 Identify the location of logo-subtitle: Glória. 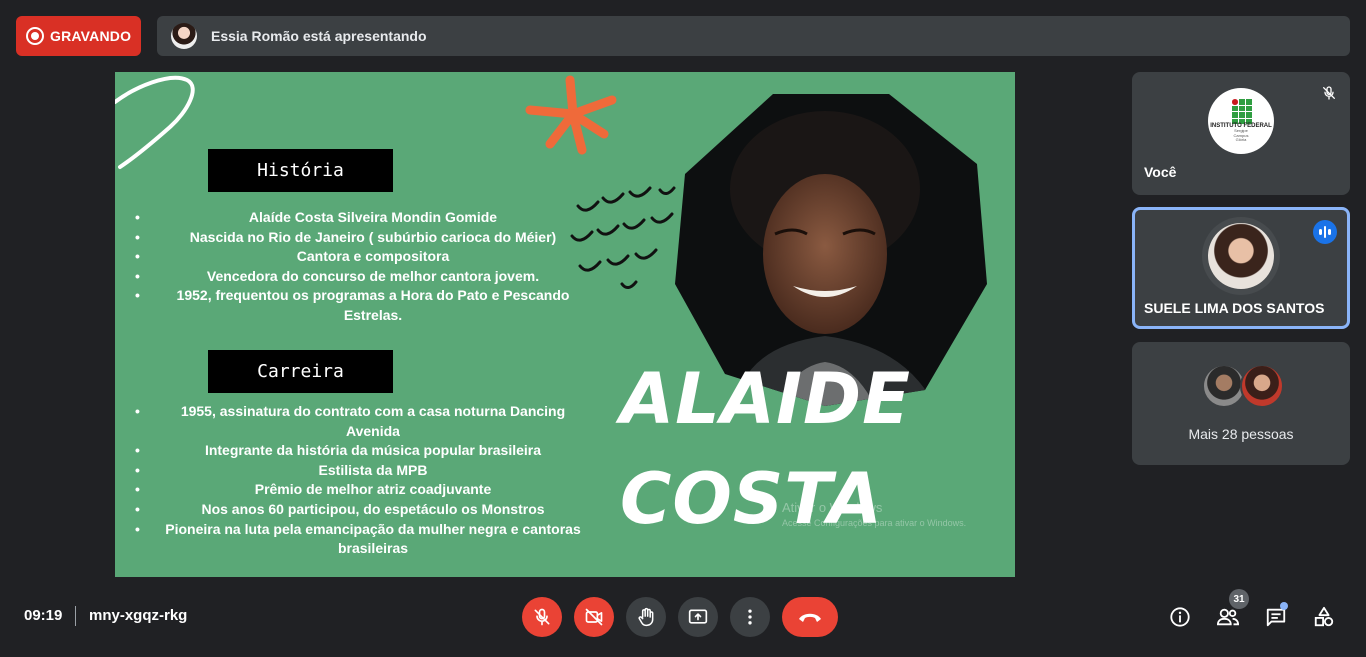
(1241, 140).